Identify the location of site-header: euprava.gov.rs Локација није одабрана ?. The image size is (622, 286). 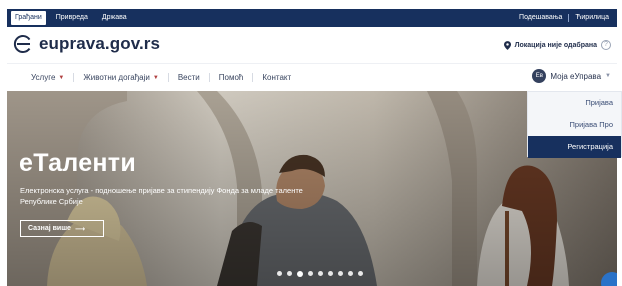
(312, 45).